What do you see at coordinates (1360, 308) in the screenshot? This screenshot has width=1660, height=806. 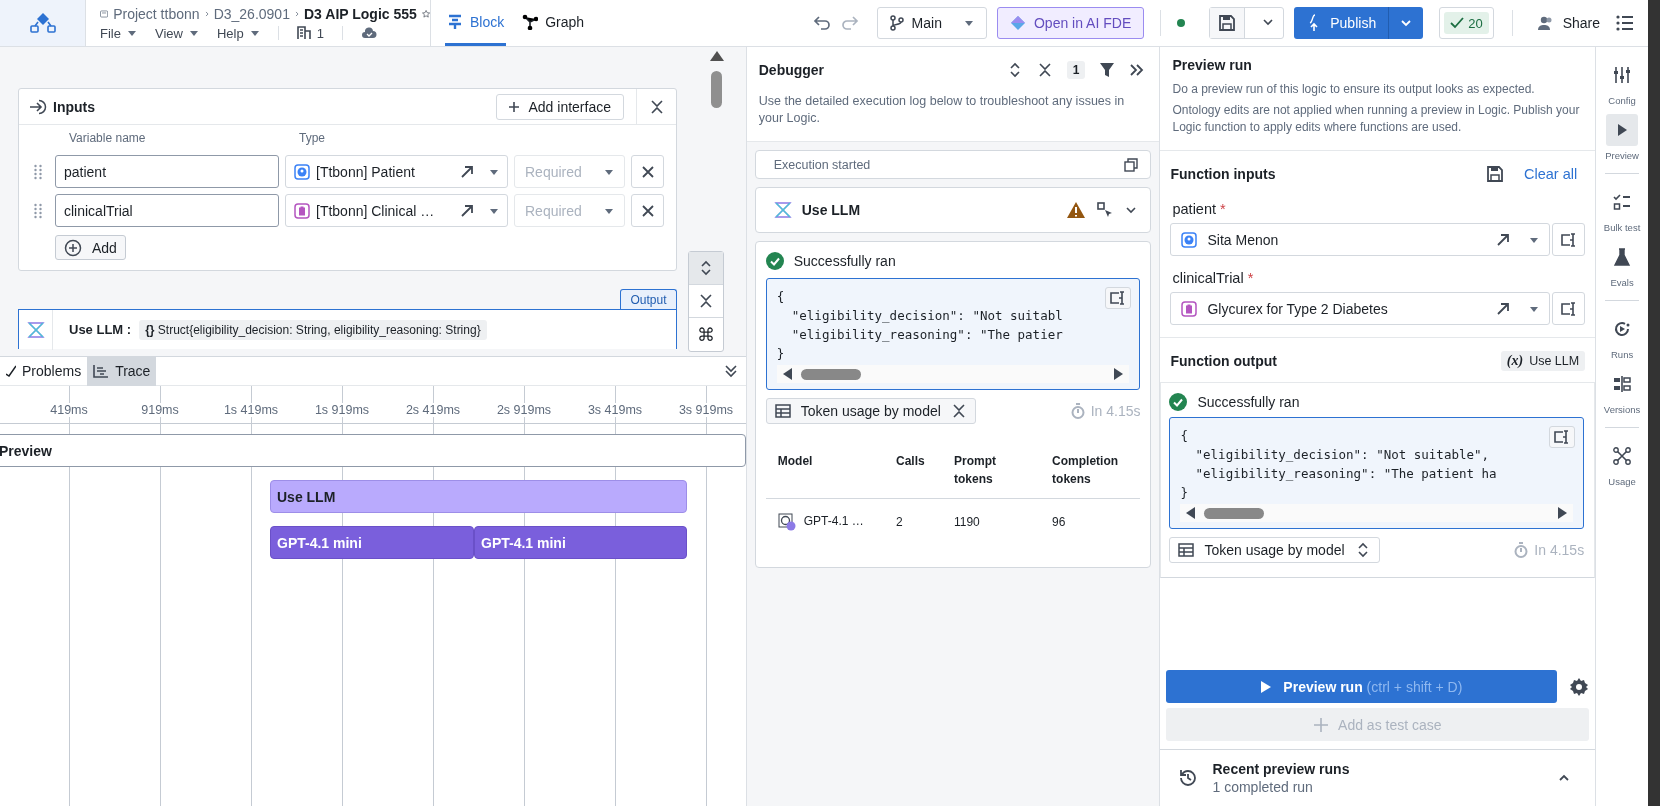 I see `object-select: Glycurex for Type 2 Diabetes` at bounding box center [1360, 308].